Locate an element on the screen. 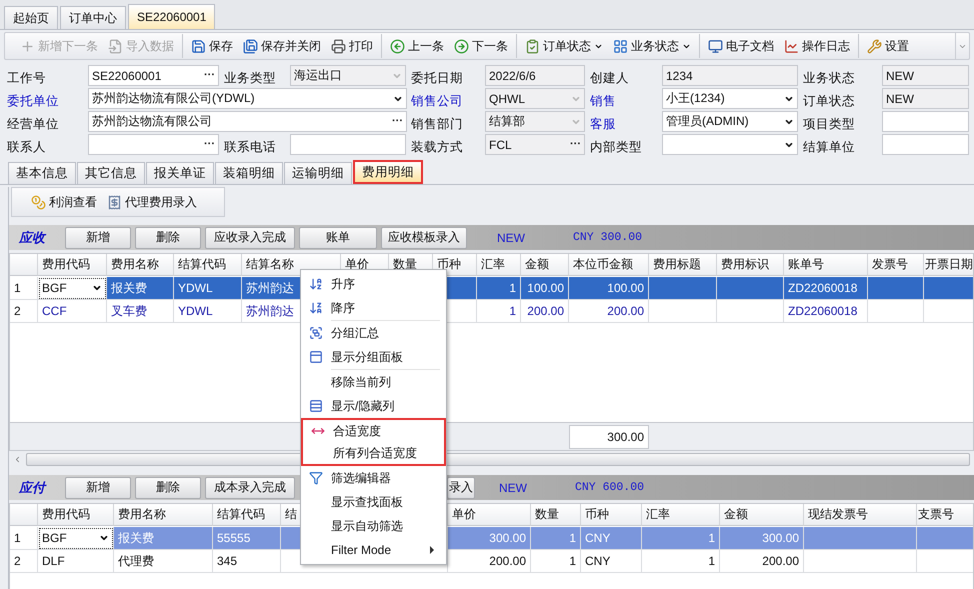 This screenshot has height=589, width=974. field-link: 销售公司 is located at coordinates (448, 100).